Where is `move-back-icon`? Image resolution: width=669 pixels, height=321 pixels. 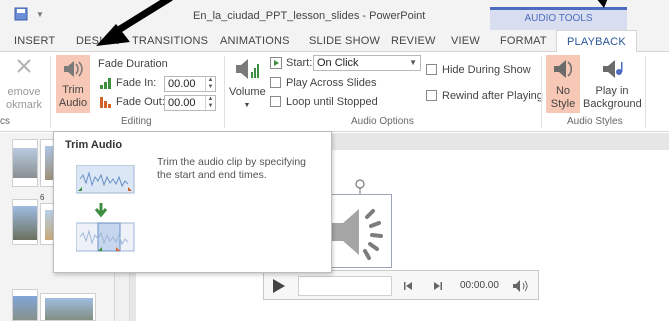
move-back-icon is located at coordinates (409, 286).